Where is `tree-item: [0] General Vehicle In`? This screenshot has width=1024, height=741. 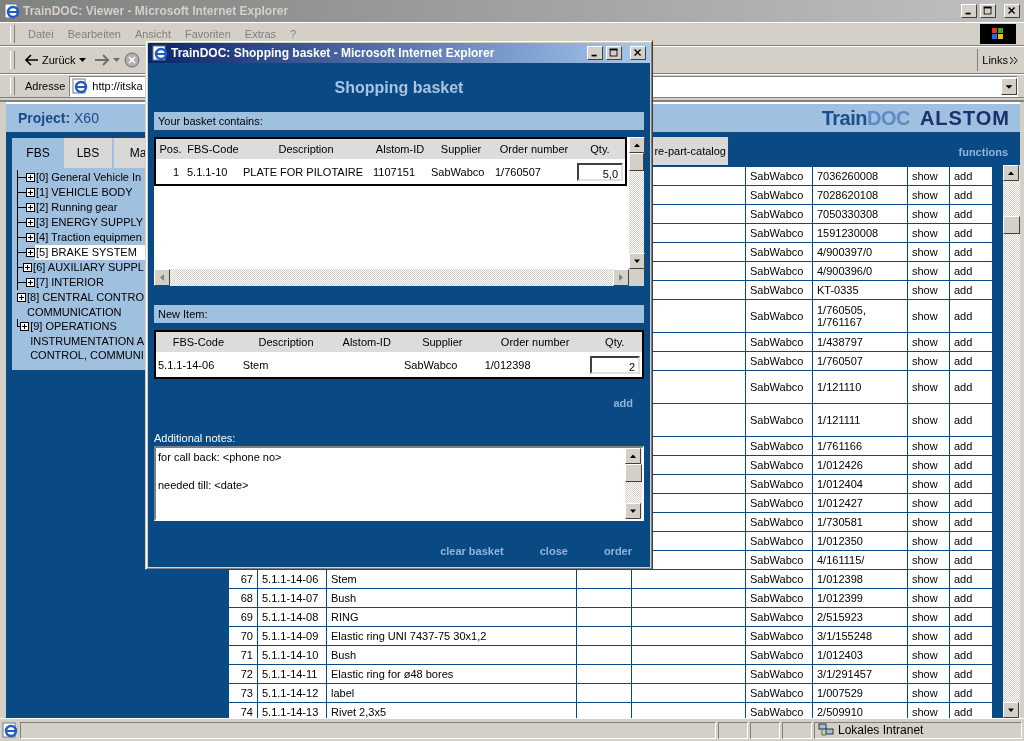 tree-item: [0] General Vehicle In is located at coordinates (90, 177).